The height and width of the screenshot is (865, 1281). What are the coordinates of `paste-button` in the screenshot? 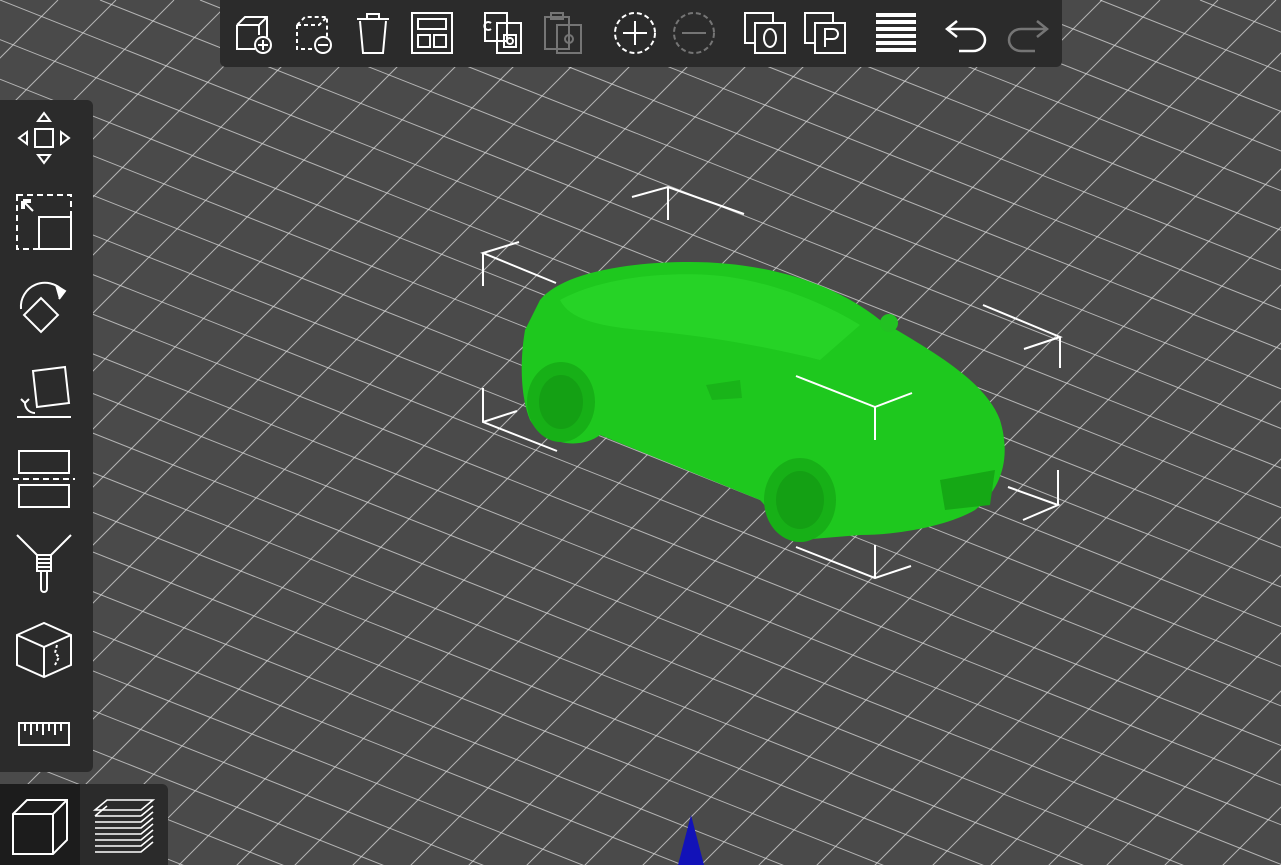 It's located at (563, 33).